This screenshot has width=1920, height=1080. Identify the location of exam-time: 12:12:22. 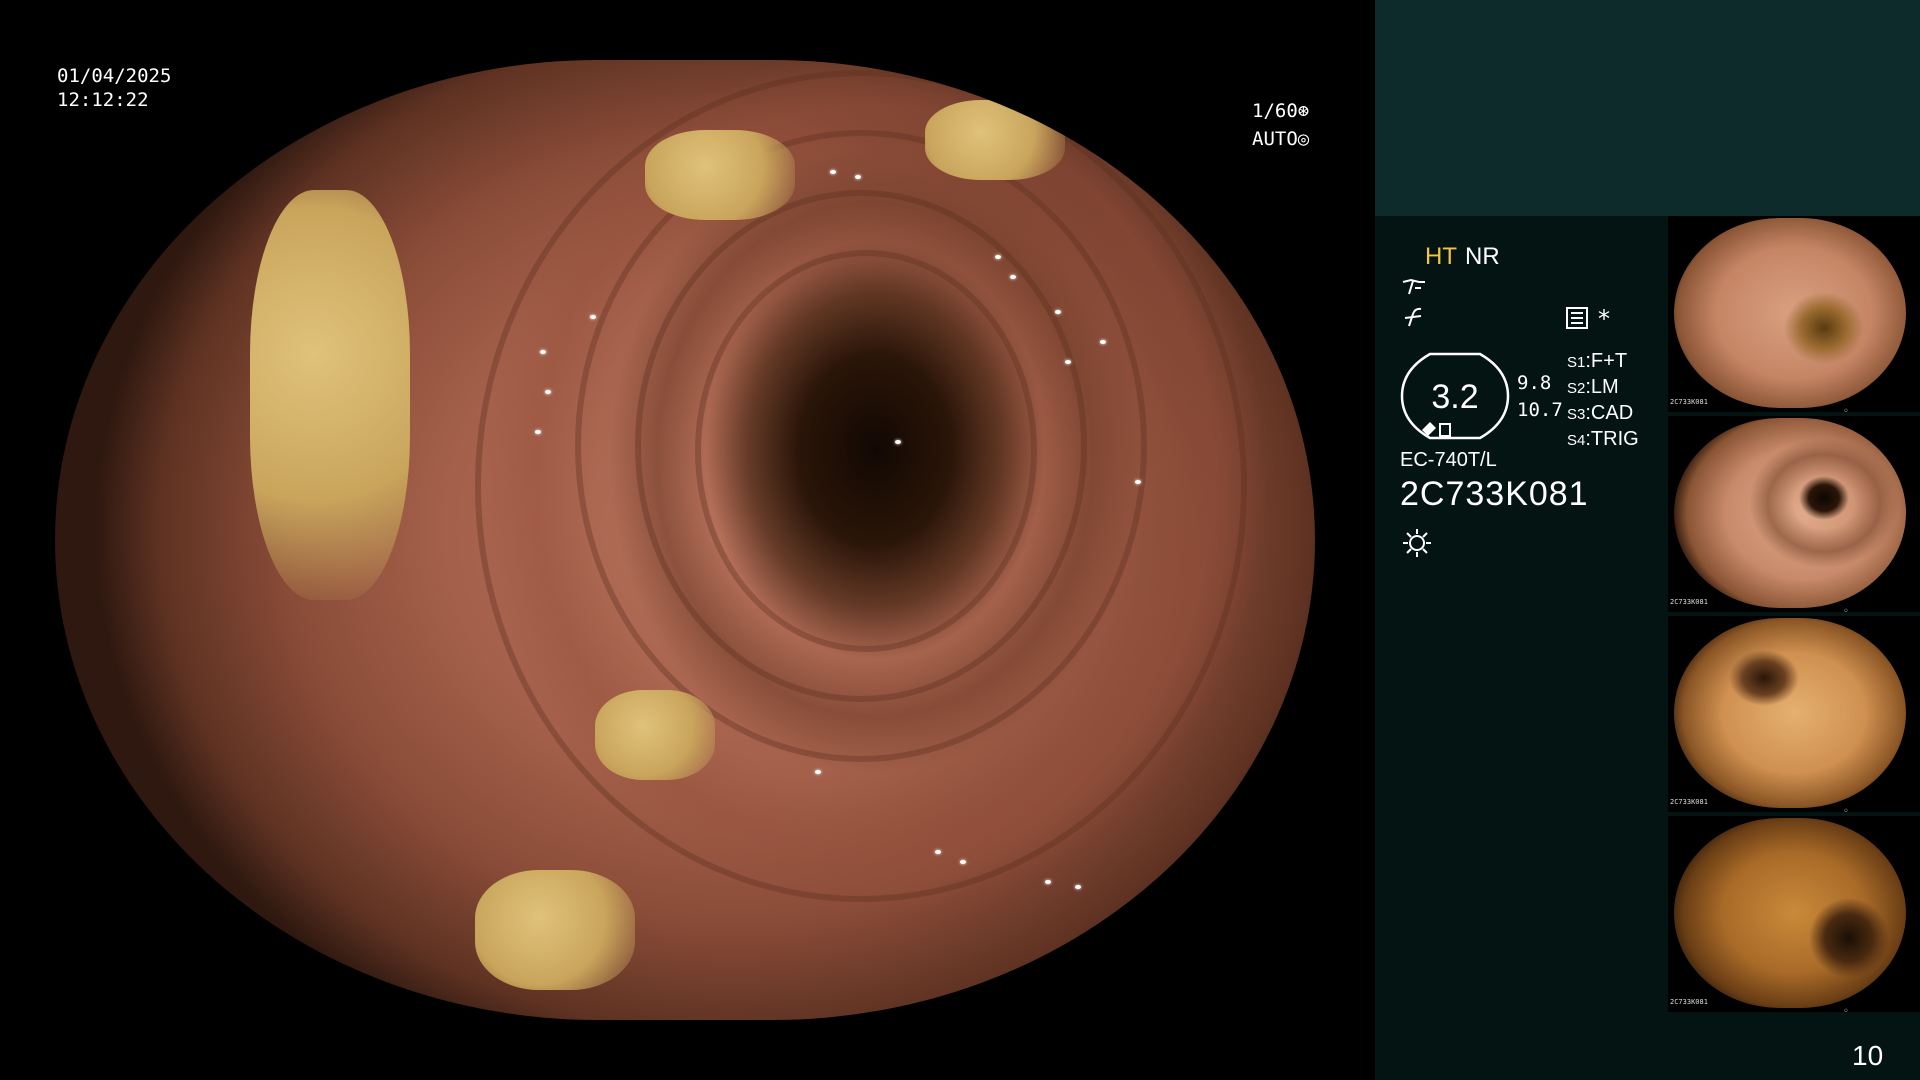
(103, 100).